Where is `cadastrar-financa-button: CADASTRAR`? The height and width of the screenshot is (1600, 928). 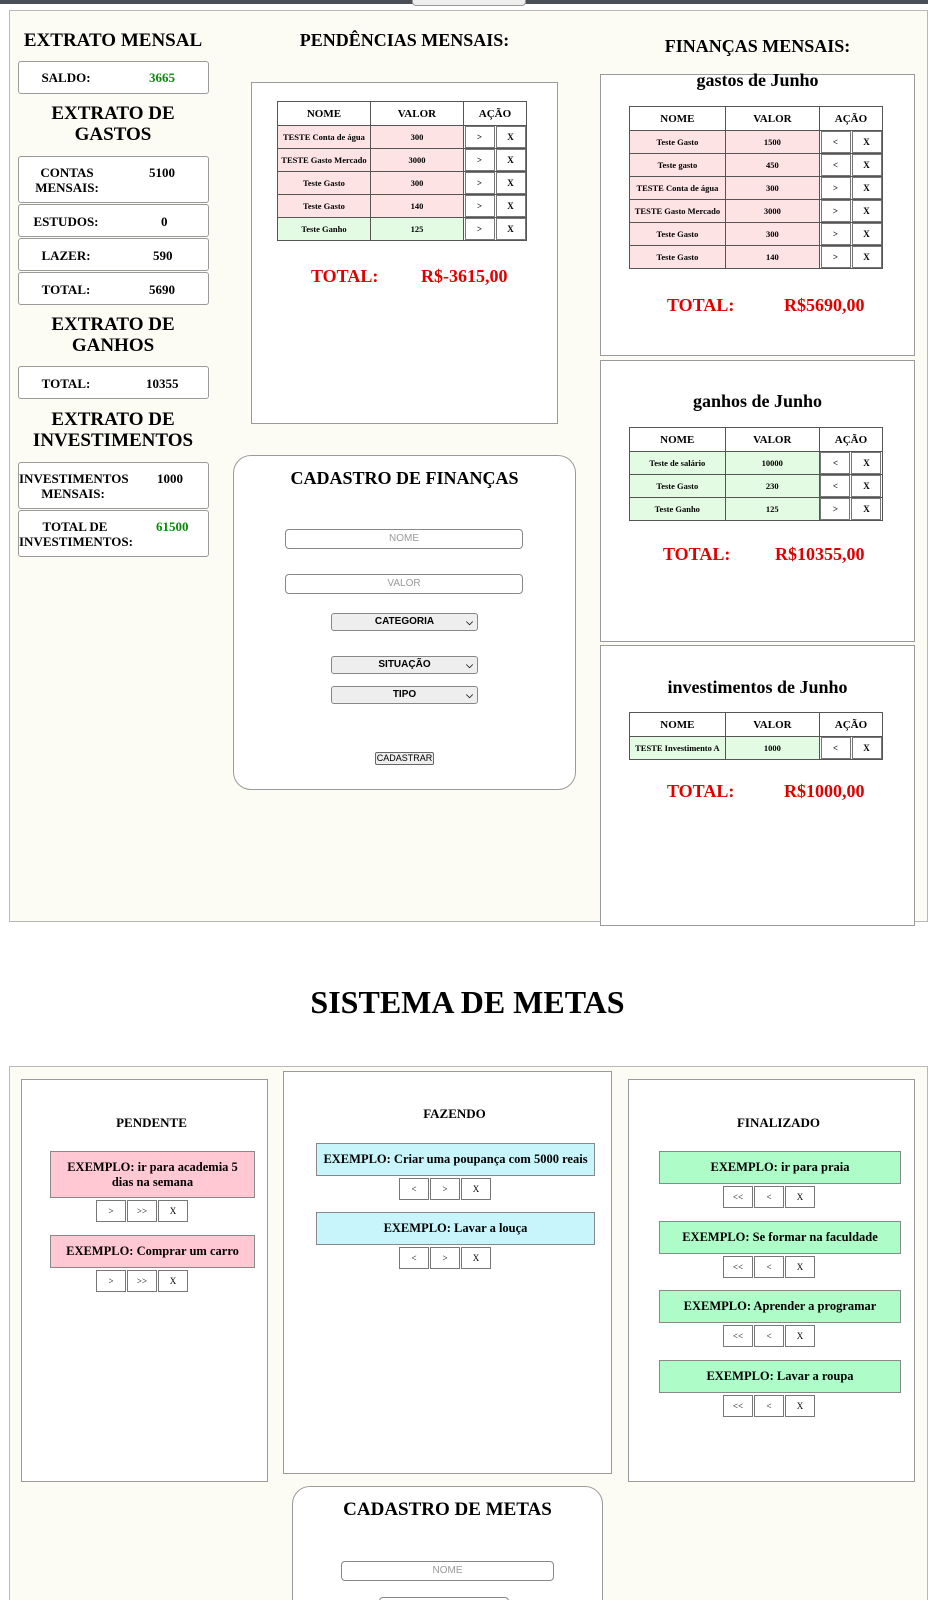 cadastrar-financa-button: CADASTRAR is located at coordinates (404, 758).